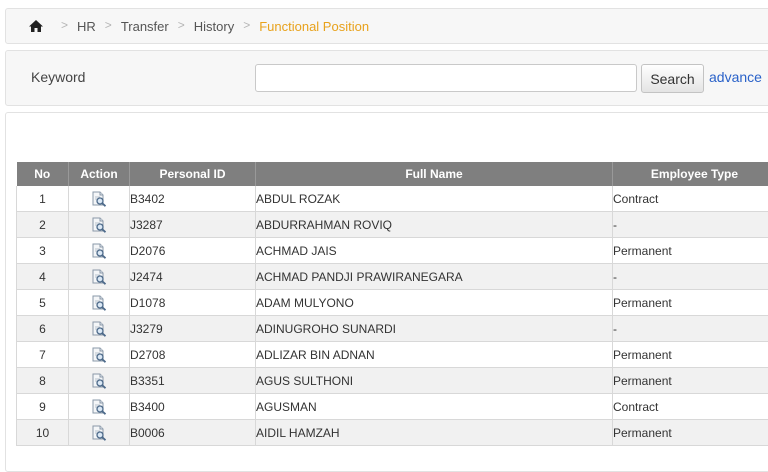 The width and height of the screenshot is (768, 472). I want to click on cell-no: 10, so click(43, 433).